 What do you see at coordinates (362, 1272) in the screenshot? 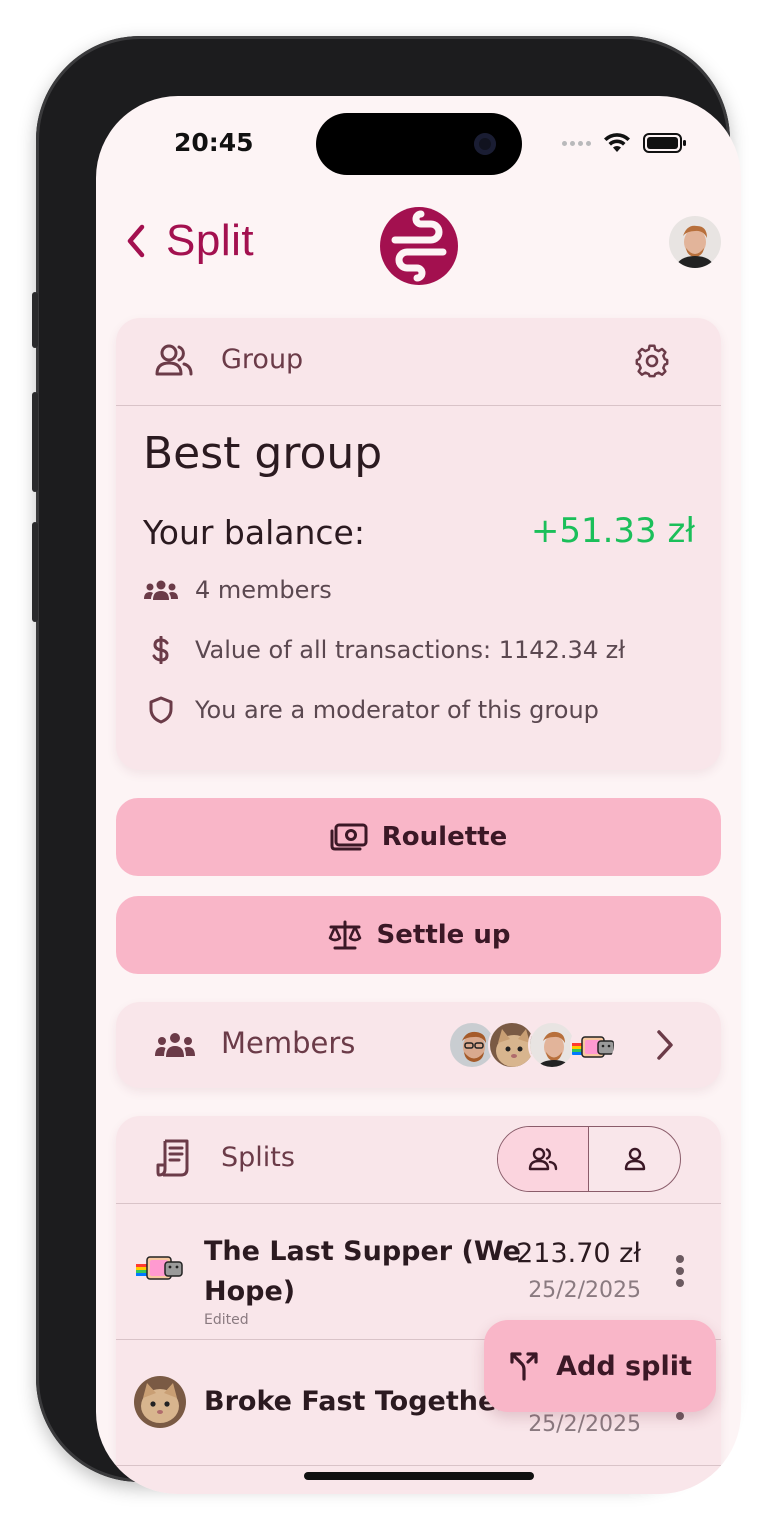
I see `split-title: The Last Supper (We Hope)` at bounding box center [362, 1272].